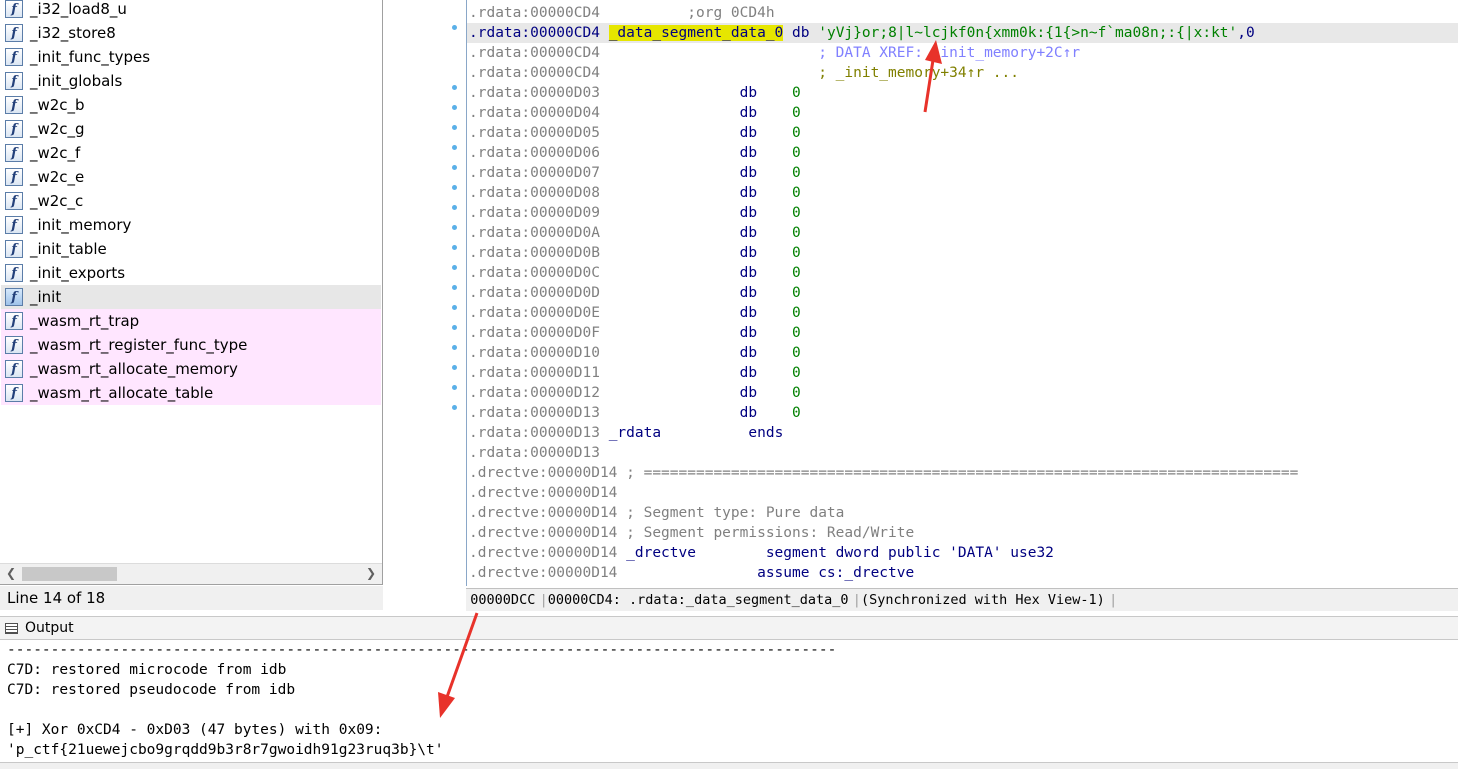 The height and width of the screenshot is (769, 1458). I want to click on scrollbar-thumb, so click(69, 574).